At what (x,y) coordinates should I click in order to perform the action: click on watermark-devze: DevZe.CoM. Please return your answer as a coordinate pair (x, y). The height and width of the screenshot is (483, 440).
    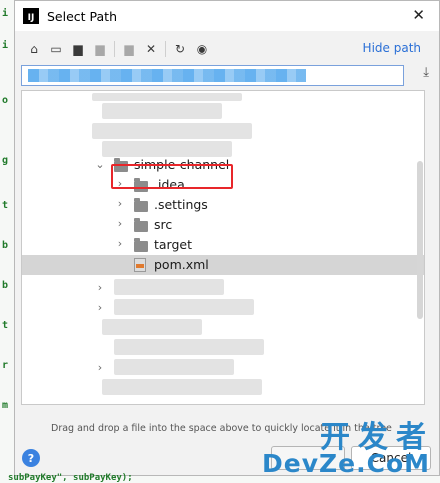
    Looking at the image, I should click on (346, 463).